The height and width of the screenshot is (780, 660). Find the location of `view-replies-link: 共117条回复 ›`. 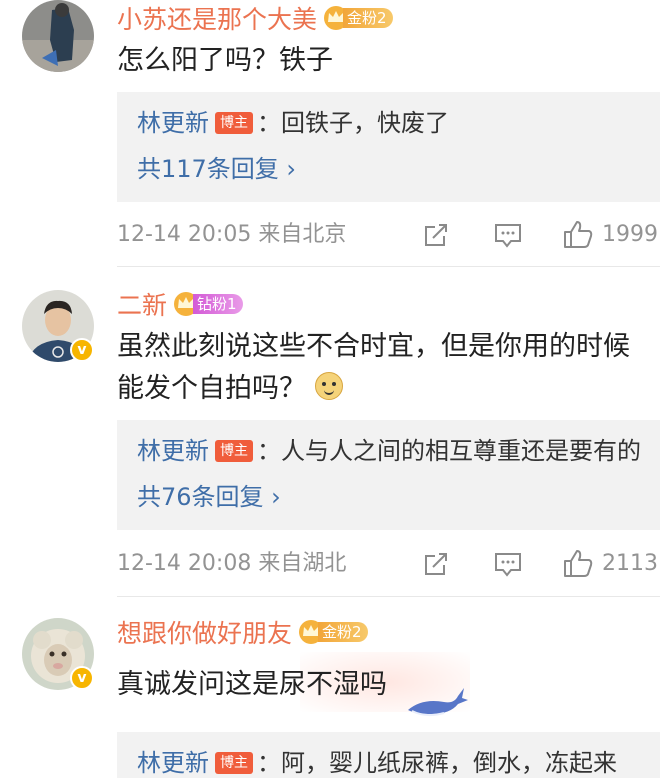

view-replies-link: 共117条回复 › is located at coordinates (216, 169).